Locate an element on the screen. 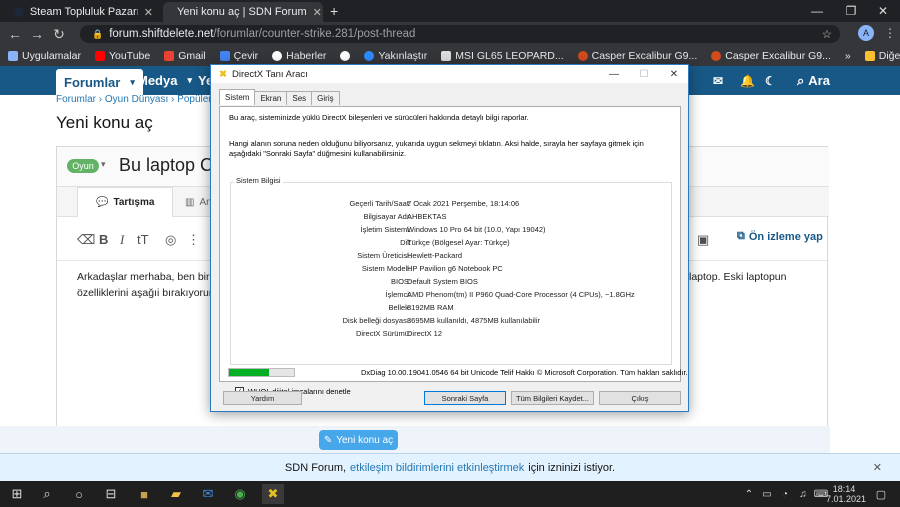 The height and width of the screenshot is (507, 900). widgets-icon: ⊟ is located at coordinates (111, 494).